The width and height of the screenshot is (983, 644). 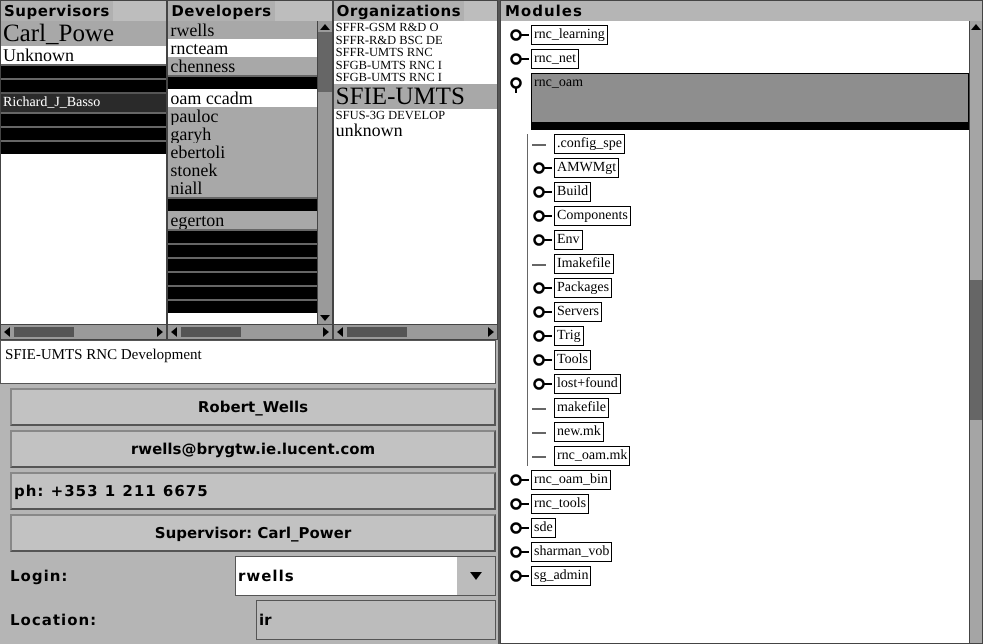 I want to click on tree-node: sde, so click(x=543, y=528).